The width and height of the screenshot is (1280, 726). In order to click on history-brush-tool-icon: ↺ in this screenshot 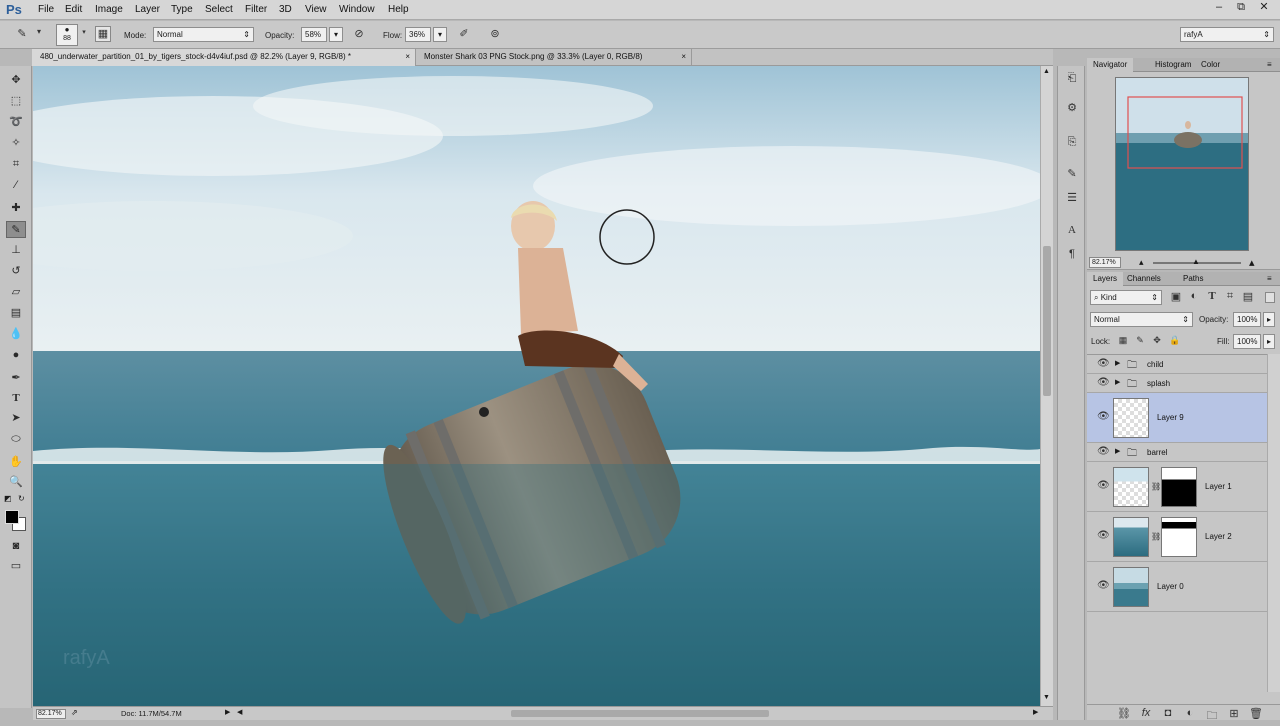, I will do `click(16, 271)`.